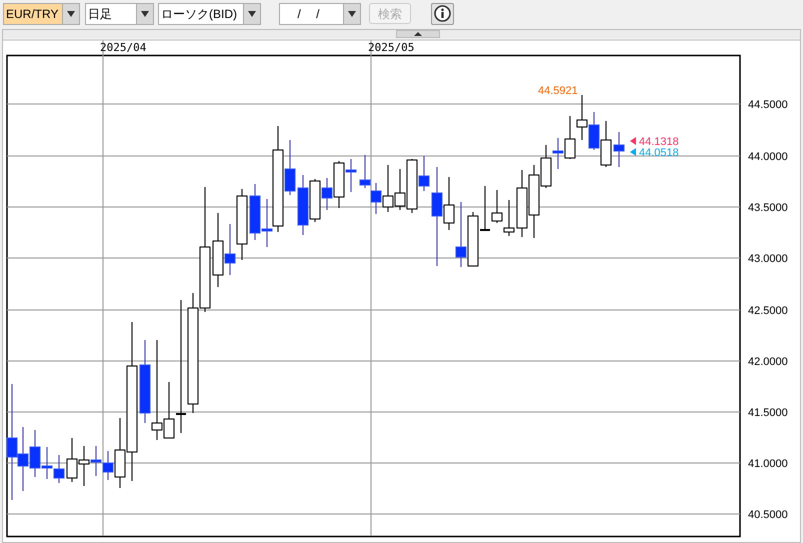 The image size is (803, 543). What do you see at coordinates (768, 105) in the screenshot?
I see `price-axis-label: 44.5000` at bounding box center [768, 105].